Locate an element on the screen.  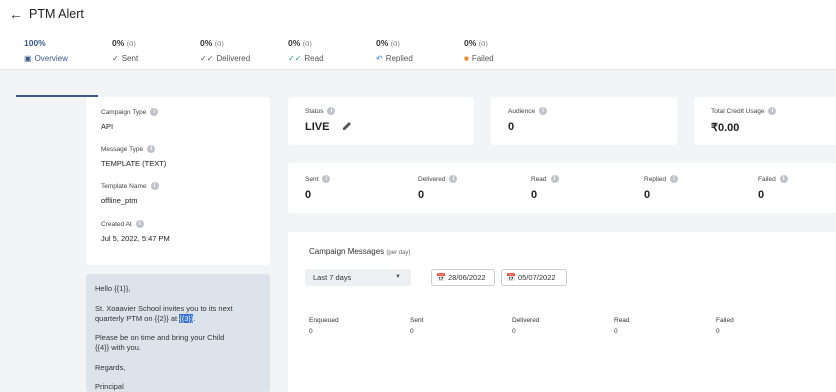
count-label: Sent is located at coordinates (312, 179).